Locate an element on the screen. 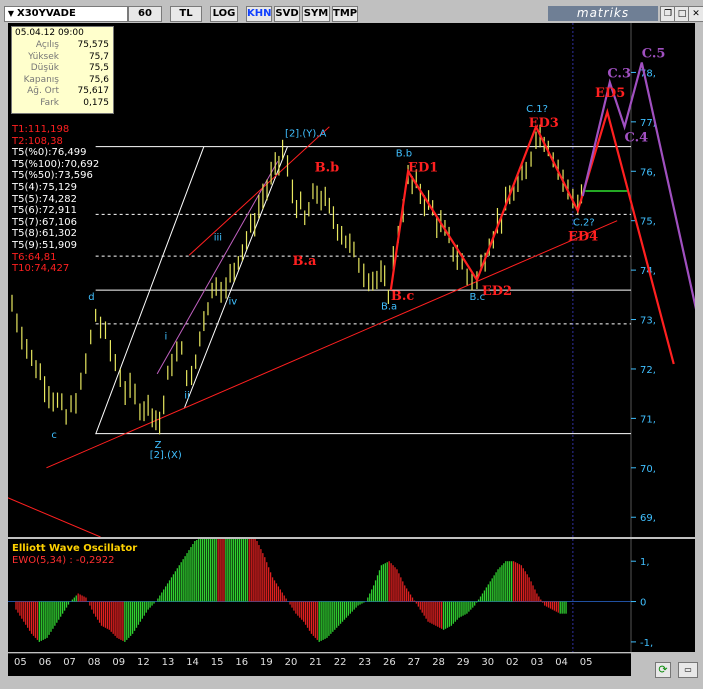 The height and width of the screenshot is (689, 703). info-value: 75,6 is located at coordinates (98, 79).